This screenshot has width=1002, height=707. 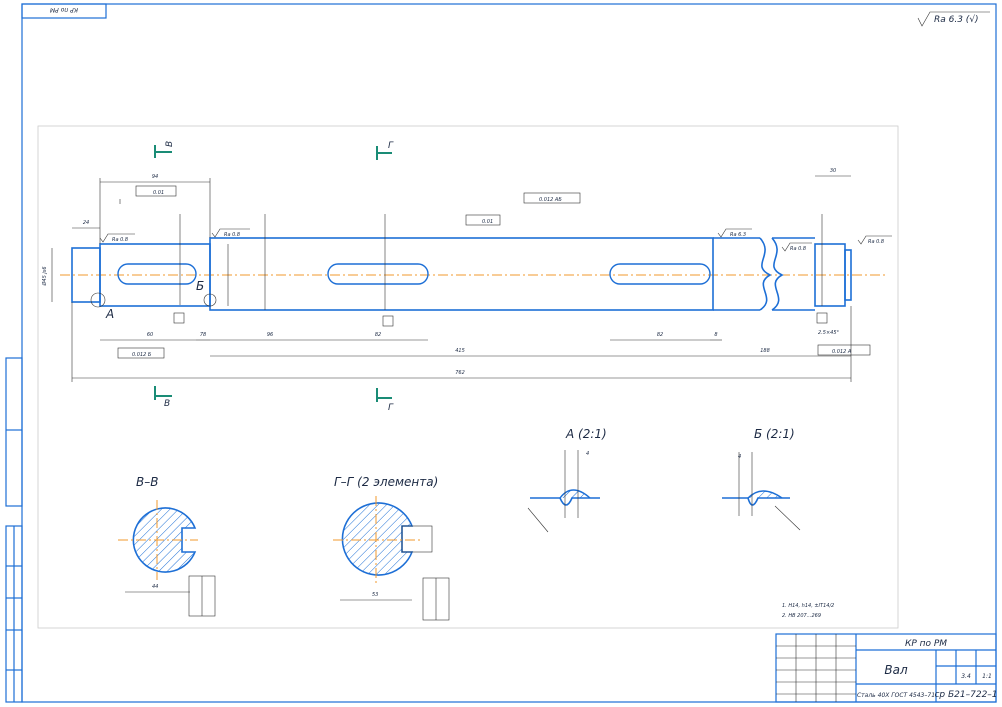 I want to click on note-1: 1. H14, h14, ±IT14/2, so click(x=808, y=606).